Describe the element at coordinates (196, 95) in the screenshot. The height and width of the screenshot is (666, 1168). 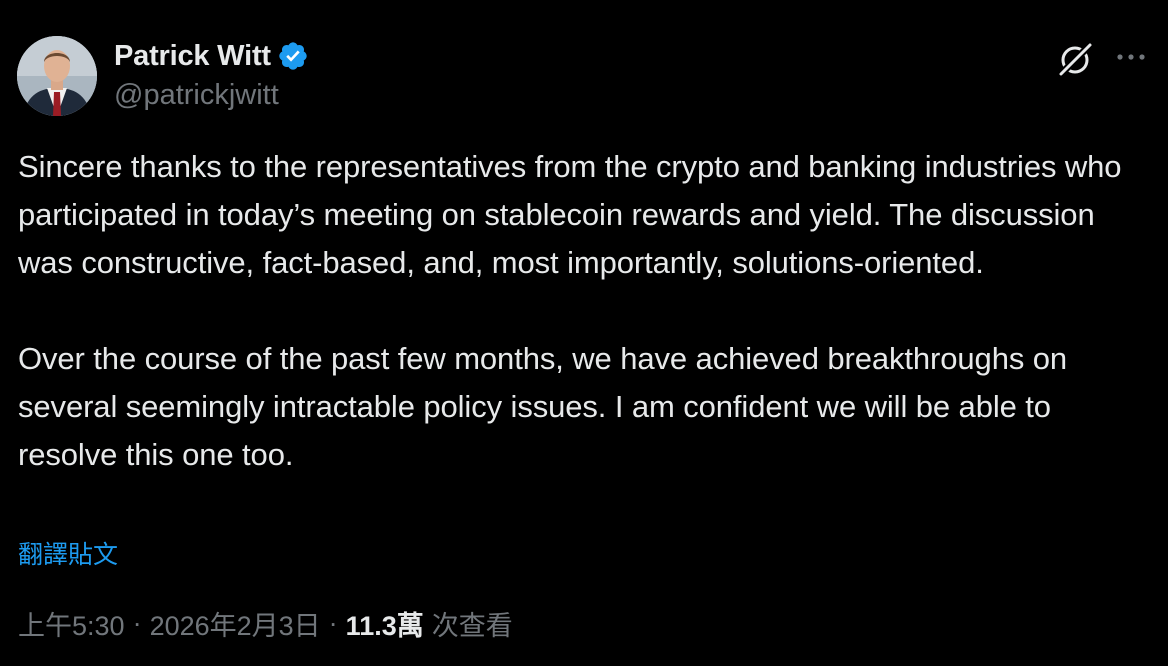
I see `author-handle: @patrickjwitt` at that location.